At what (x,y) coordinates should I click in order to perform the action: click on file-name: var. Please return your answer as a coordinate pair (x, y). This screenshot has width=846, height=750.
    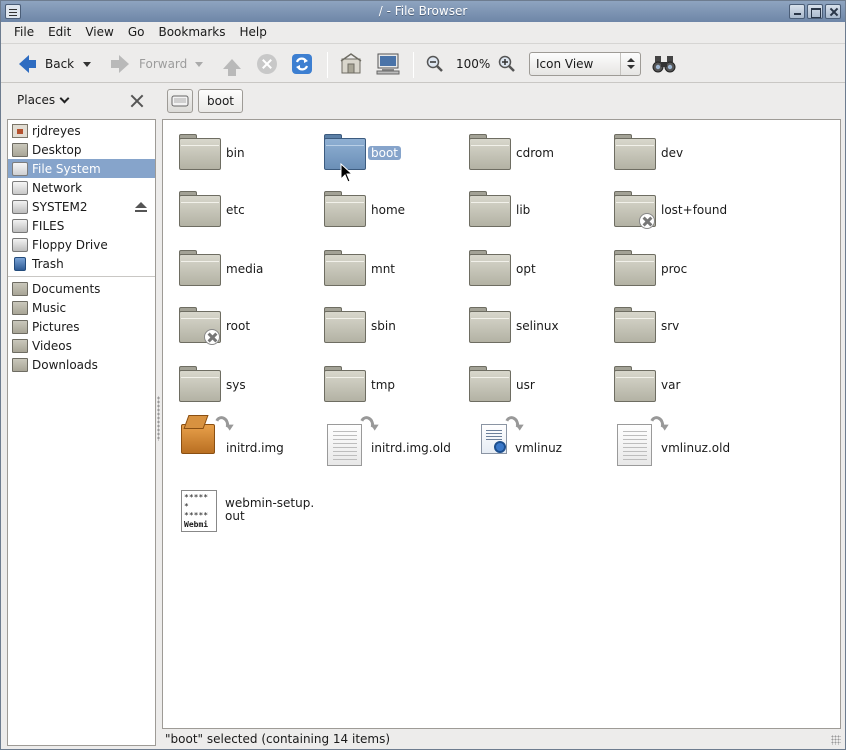
    Looking at the image, I should click on (671, 385).